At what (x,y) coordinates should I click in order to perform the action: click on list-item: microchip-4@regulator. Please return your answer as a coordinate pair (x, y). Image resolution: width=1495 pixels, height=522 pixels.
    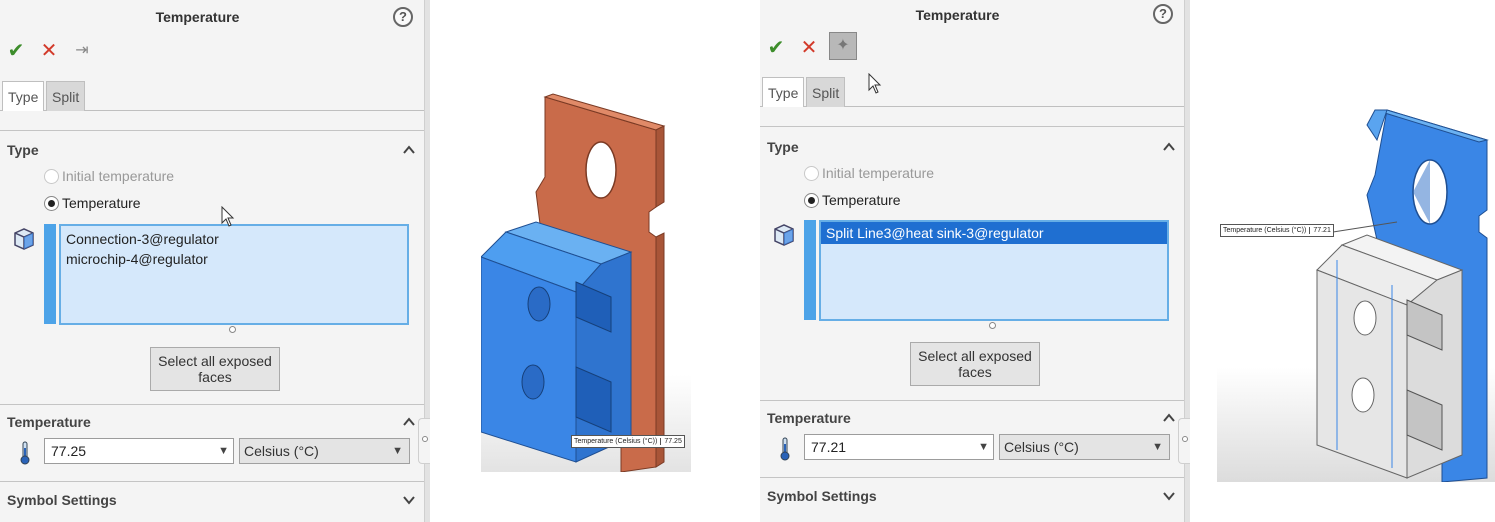
    Looking at the image, I should click on (234, 259).